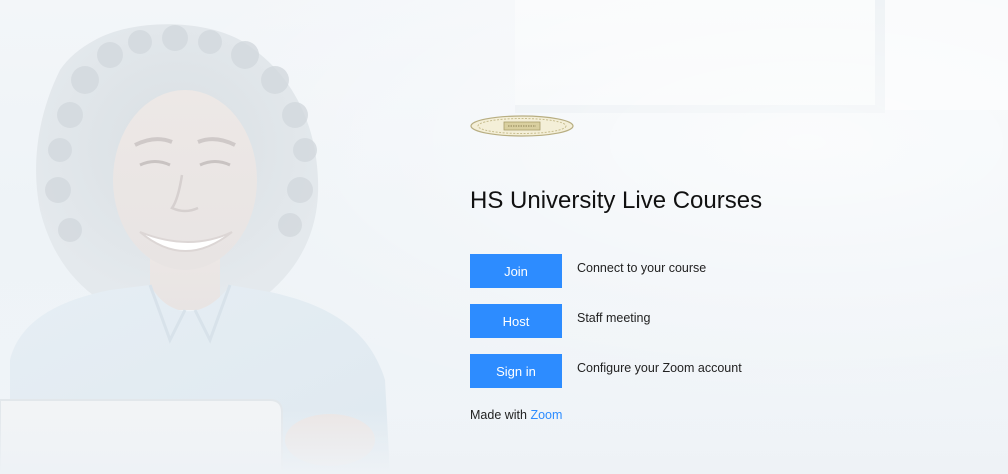 The image size is (1008, 474). I want to click on join-description: Connect to your course, so click(642, 268).